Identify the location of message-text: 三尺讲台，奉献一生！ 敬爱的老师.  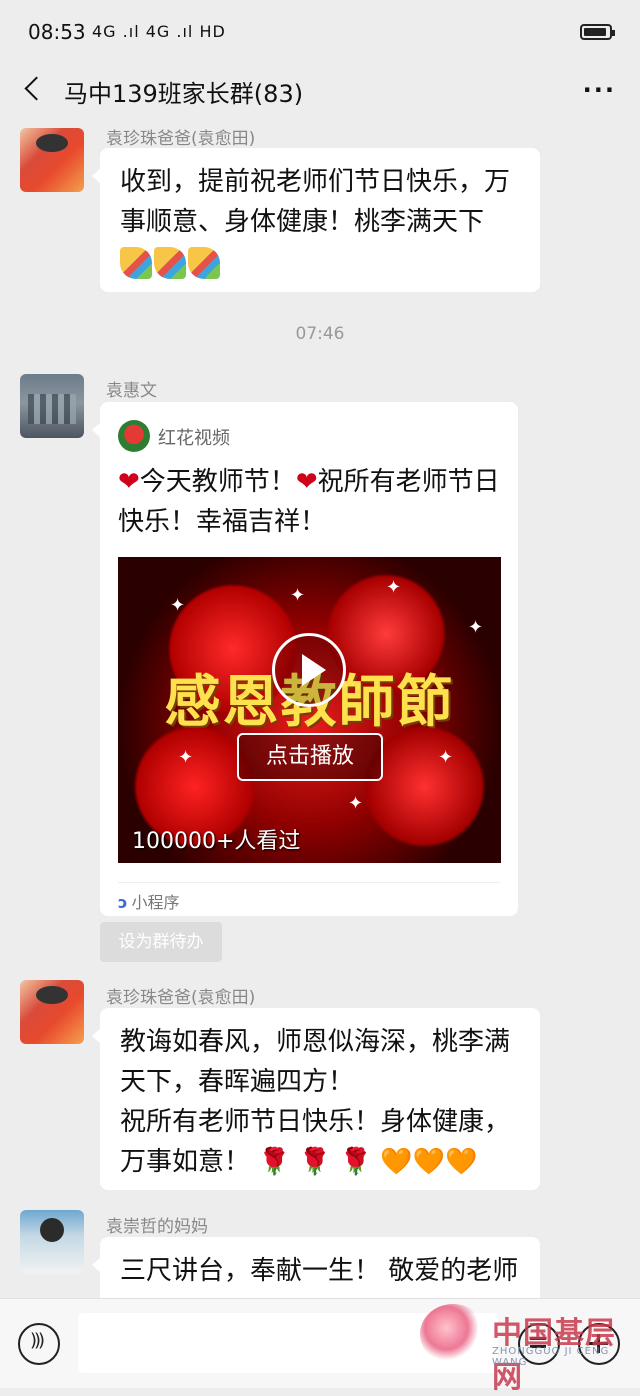
(319, 1271).